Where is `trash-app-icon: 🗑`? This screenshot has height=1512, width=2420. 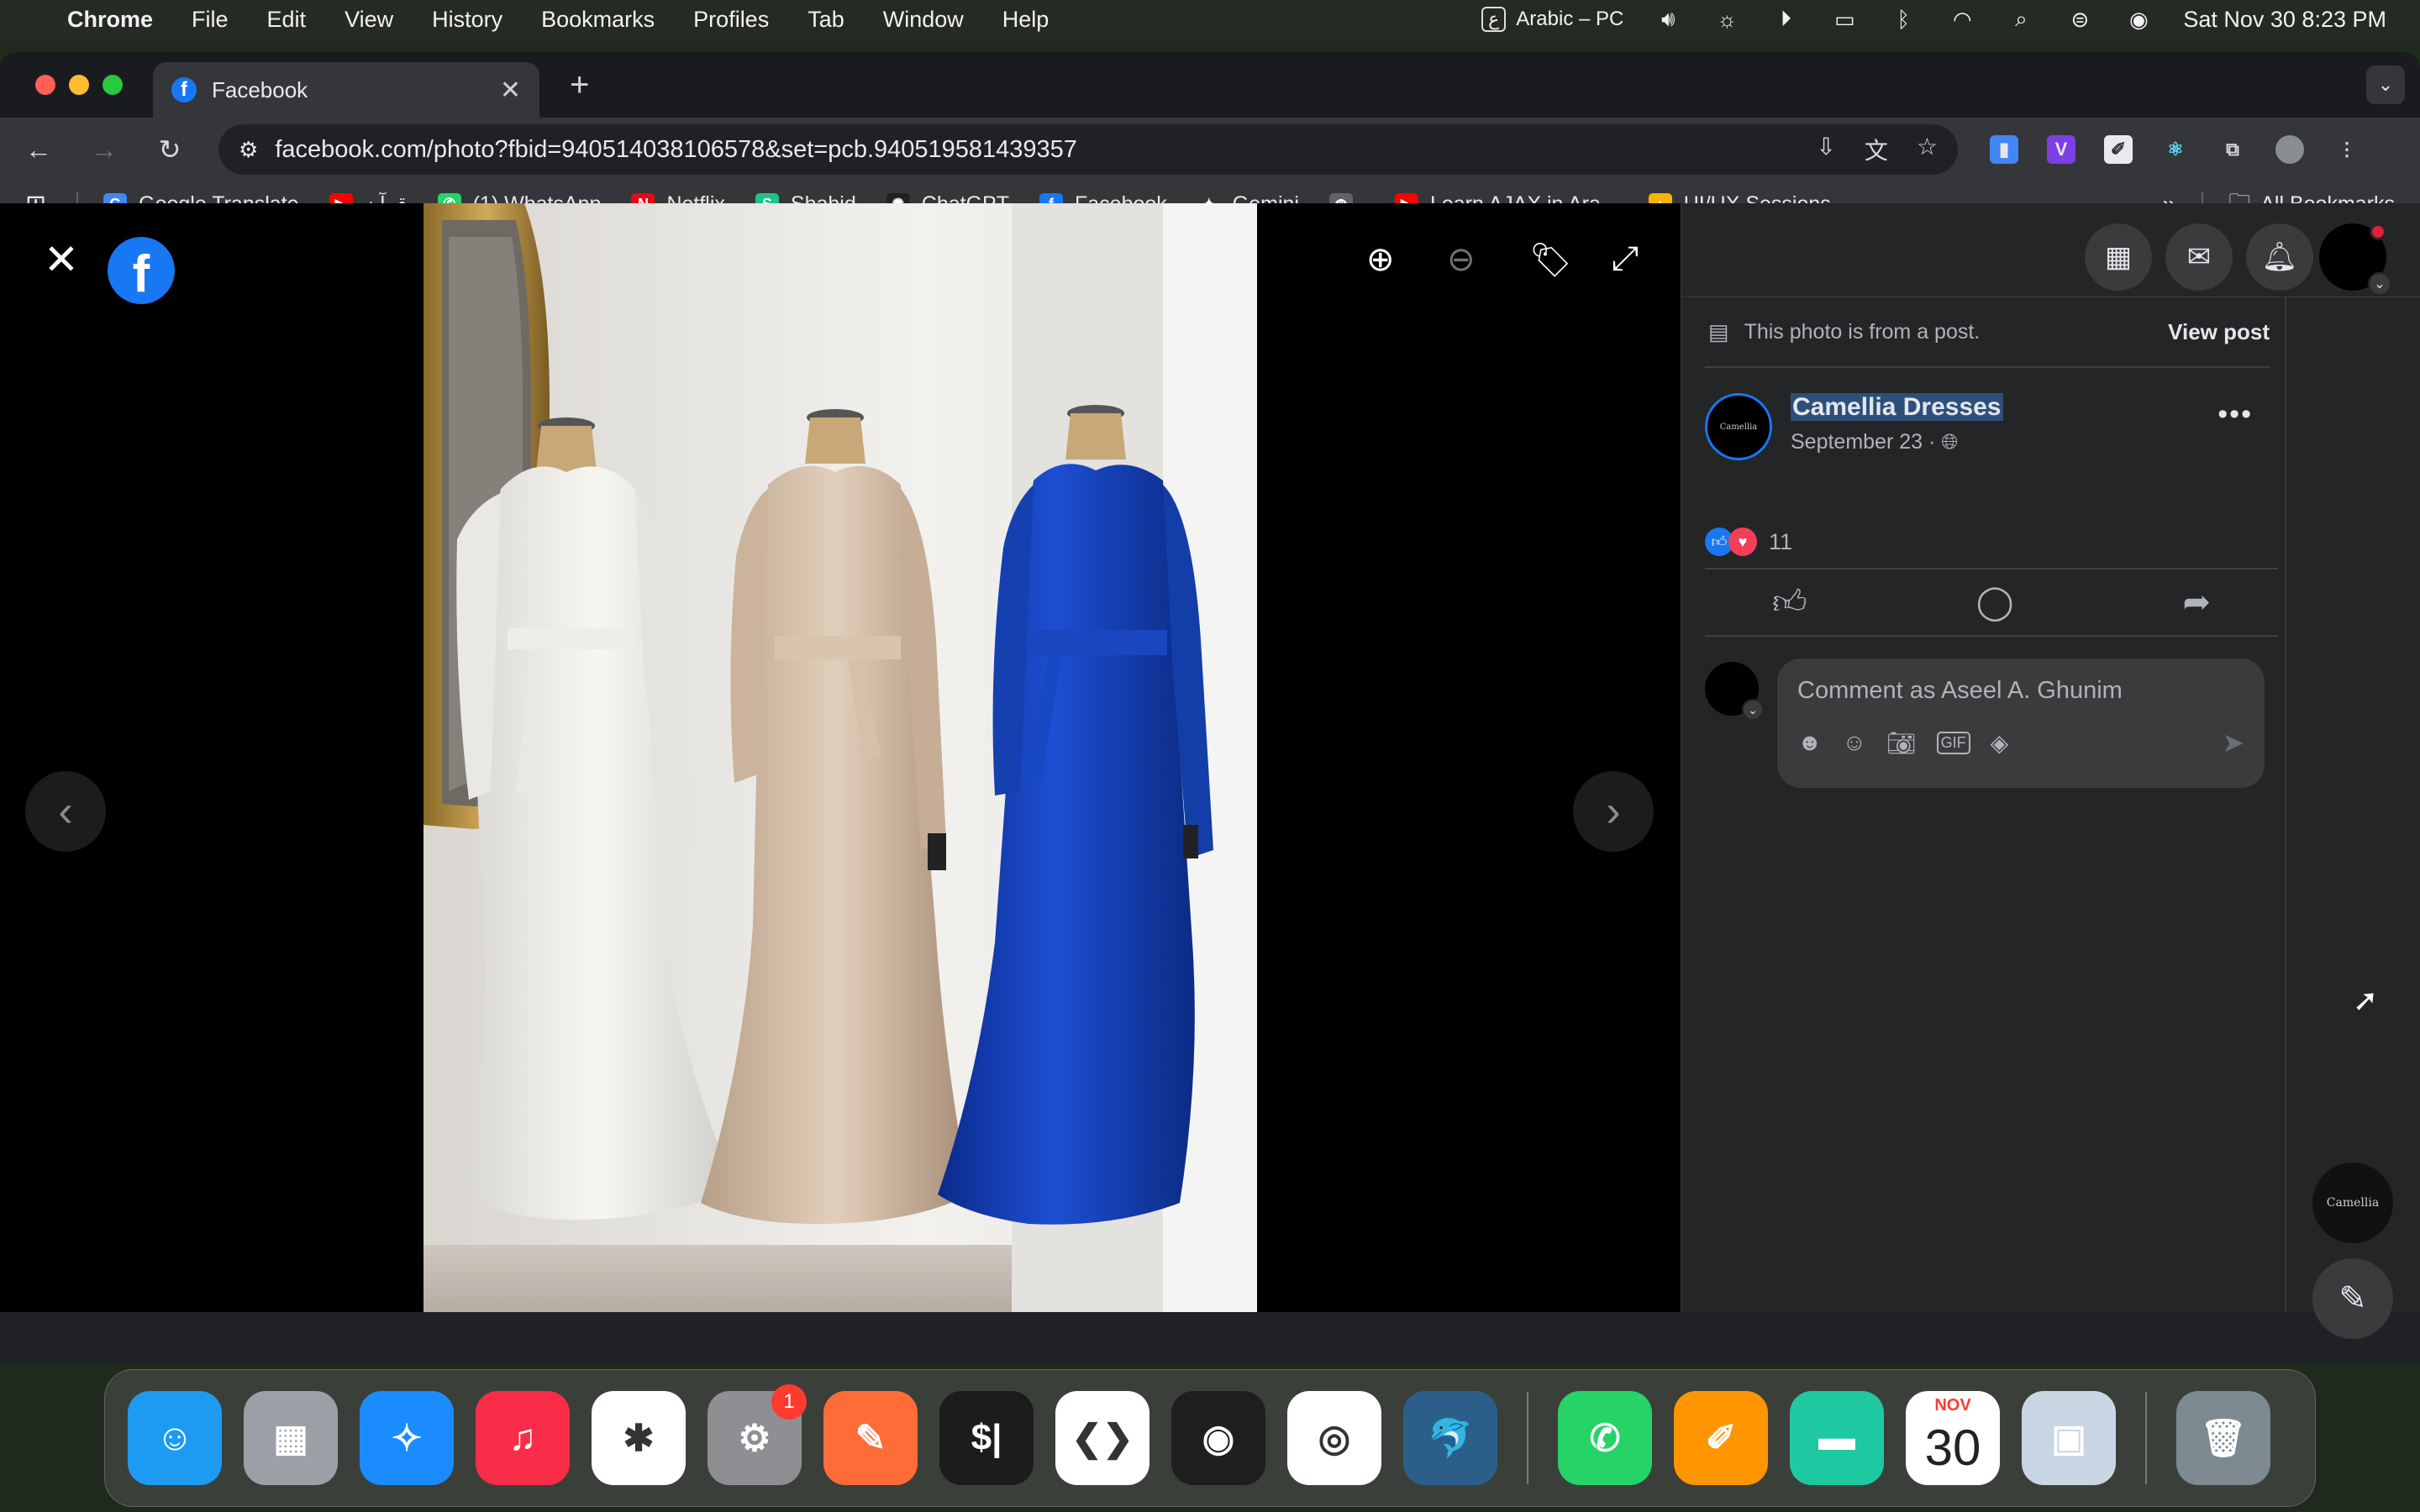
trash-app-icon: 🗑 is located at coordinates (2223, 1438).